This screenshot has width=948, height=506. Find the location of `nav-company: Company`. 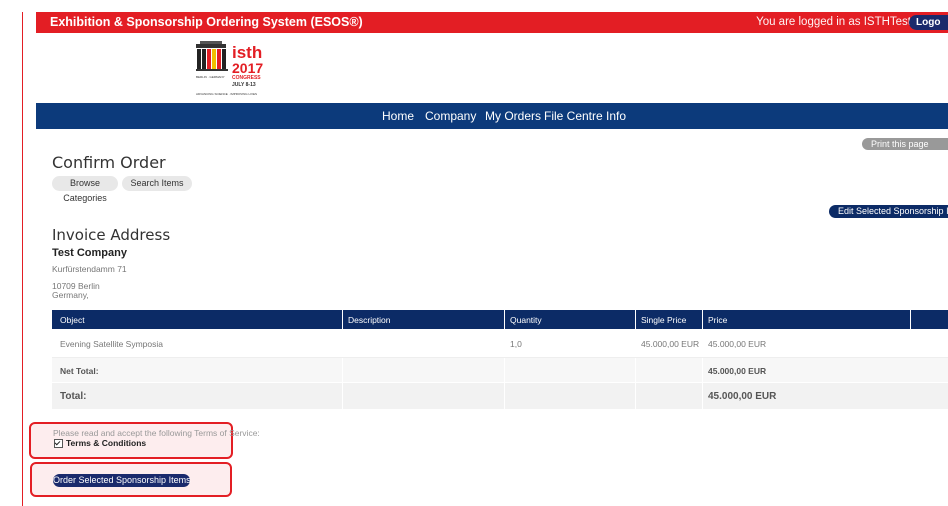

nav-company: Company is located at coordinates (450, 116).